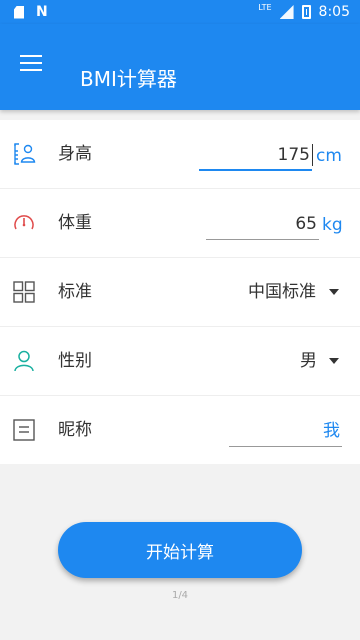  What do you see at coordinates (334, 12) in the screenshot?
I see `clock: 8:05` at bounding box center [334, 12].